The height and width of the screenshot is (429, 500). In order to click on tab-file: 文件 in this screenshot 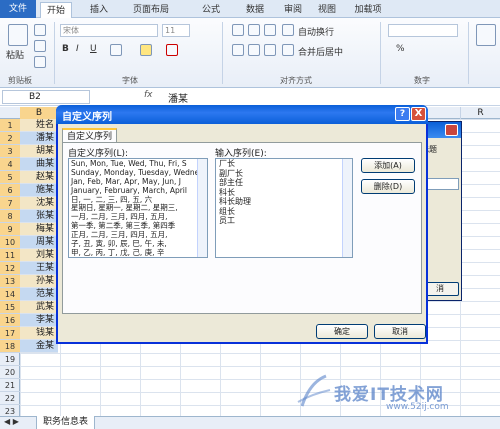, I will do `click(18, 9)`.